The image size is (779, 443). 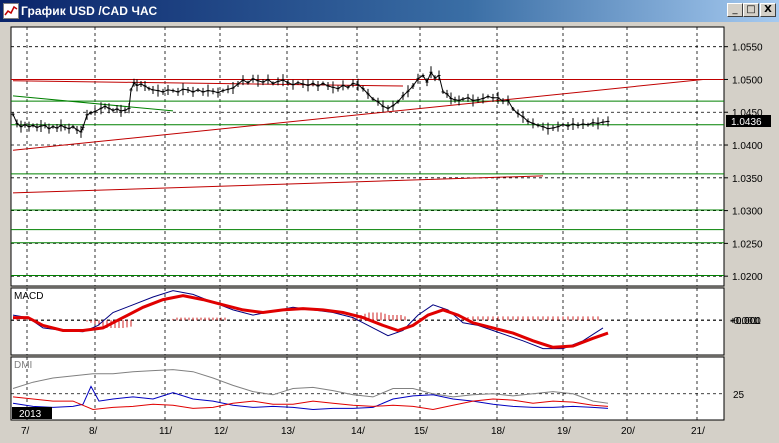 What do you see at coordinates (744, 321) in the screenshot?
I see `macd-tick-label: -0.001` at bounding box center [744, 321].